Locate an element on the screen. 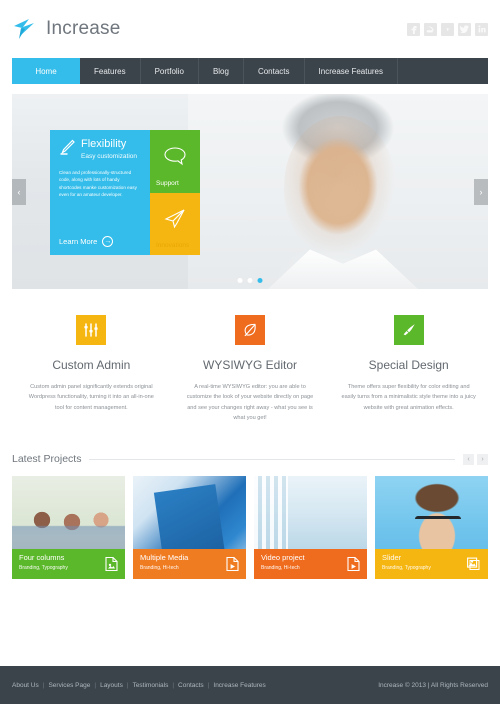 The height and width of the screenshot is (704, 500). project-caption: Four columns Branding, Typography is located at coordinates (68, 564).